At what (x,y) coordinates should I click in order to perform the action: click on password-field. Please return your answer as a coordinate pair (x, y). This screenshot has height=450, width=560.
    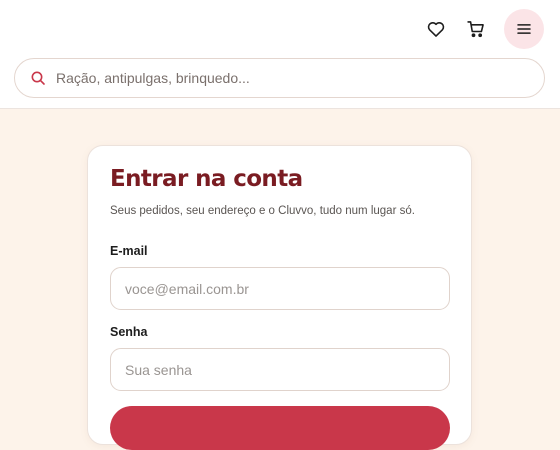
    Looking at the image, I should click on (280, 369).